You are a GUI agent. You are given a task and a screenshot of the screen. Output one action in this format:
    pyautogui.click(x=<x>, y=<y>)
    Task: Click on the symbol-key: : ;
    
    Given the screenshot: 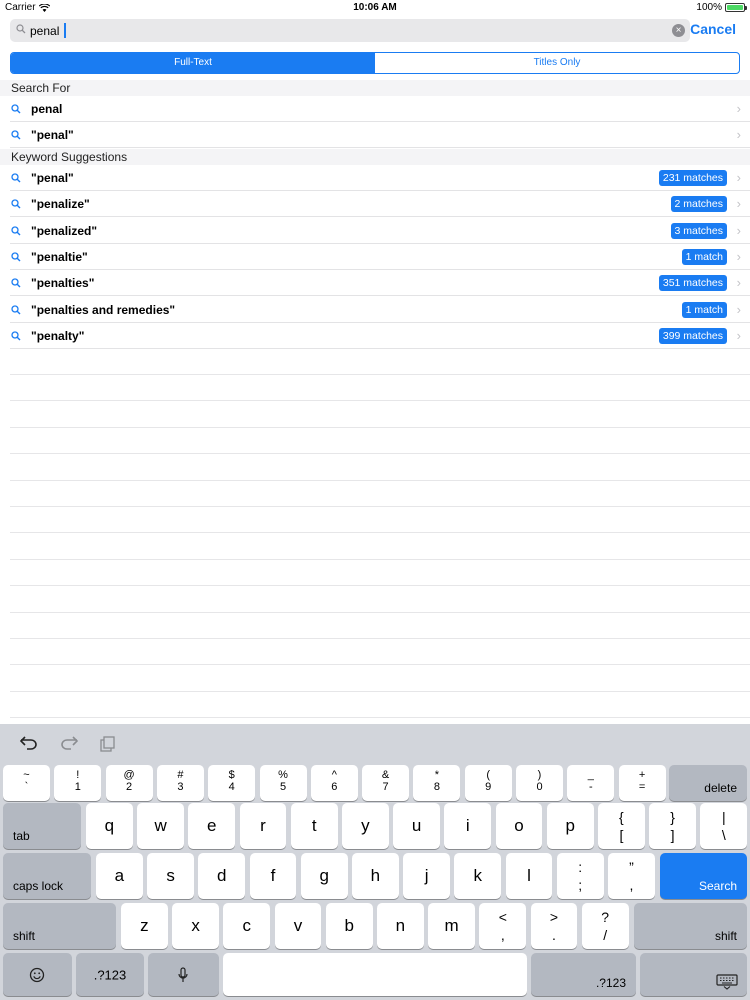 What is the action you would take?
    pyautogui.click(x=580, y=876)
    